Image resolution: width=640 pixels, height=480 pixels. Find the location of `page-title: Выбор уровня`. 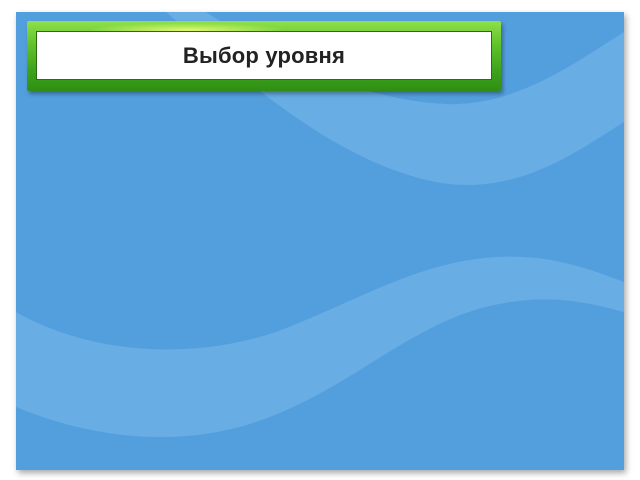

page-title: Выбор уровня is located at coordinates (264, 55).